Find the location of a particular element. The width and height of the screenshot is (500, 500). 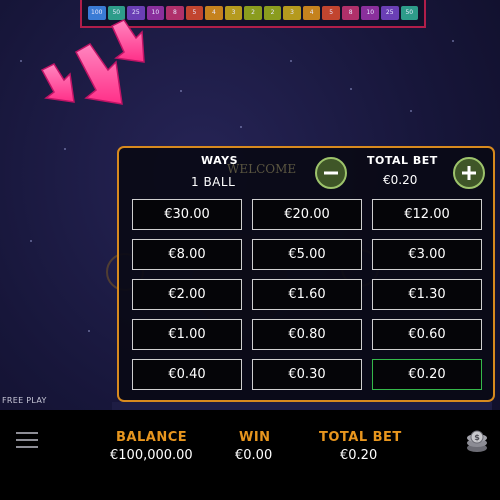

decrease-bet-button is located at coordinates (331, 173).